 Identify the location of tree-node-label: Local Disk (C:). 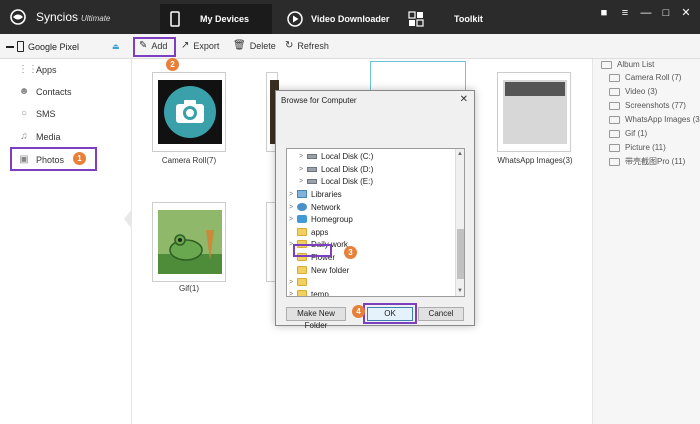
(347, 156).